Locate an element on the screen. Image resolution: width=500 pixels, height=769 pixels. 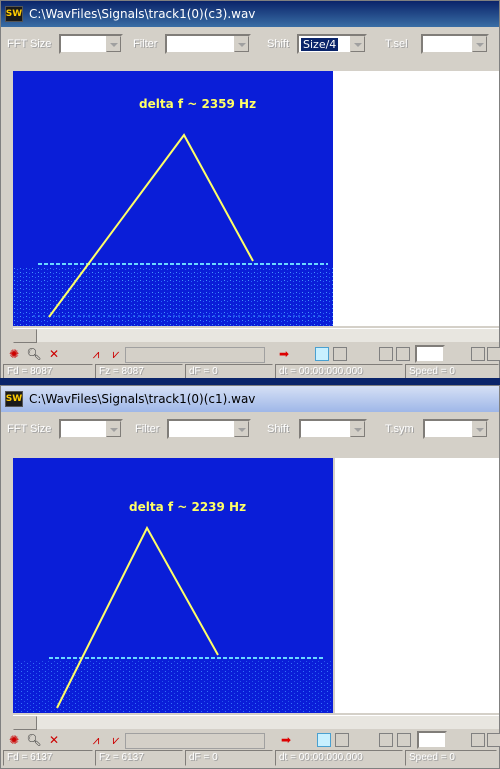
title-bar: SW C:\WavFiles\Signals\track1(0)(c1).wav is located at coordinates (250, 399).